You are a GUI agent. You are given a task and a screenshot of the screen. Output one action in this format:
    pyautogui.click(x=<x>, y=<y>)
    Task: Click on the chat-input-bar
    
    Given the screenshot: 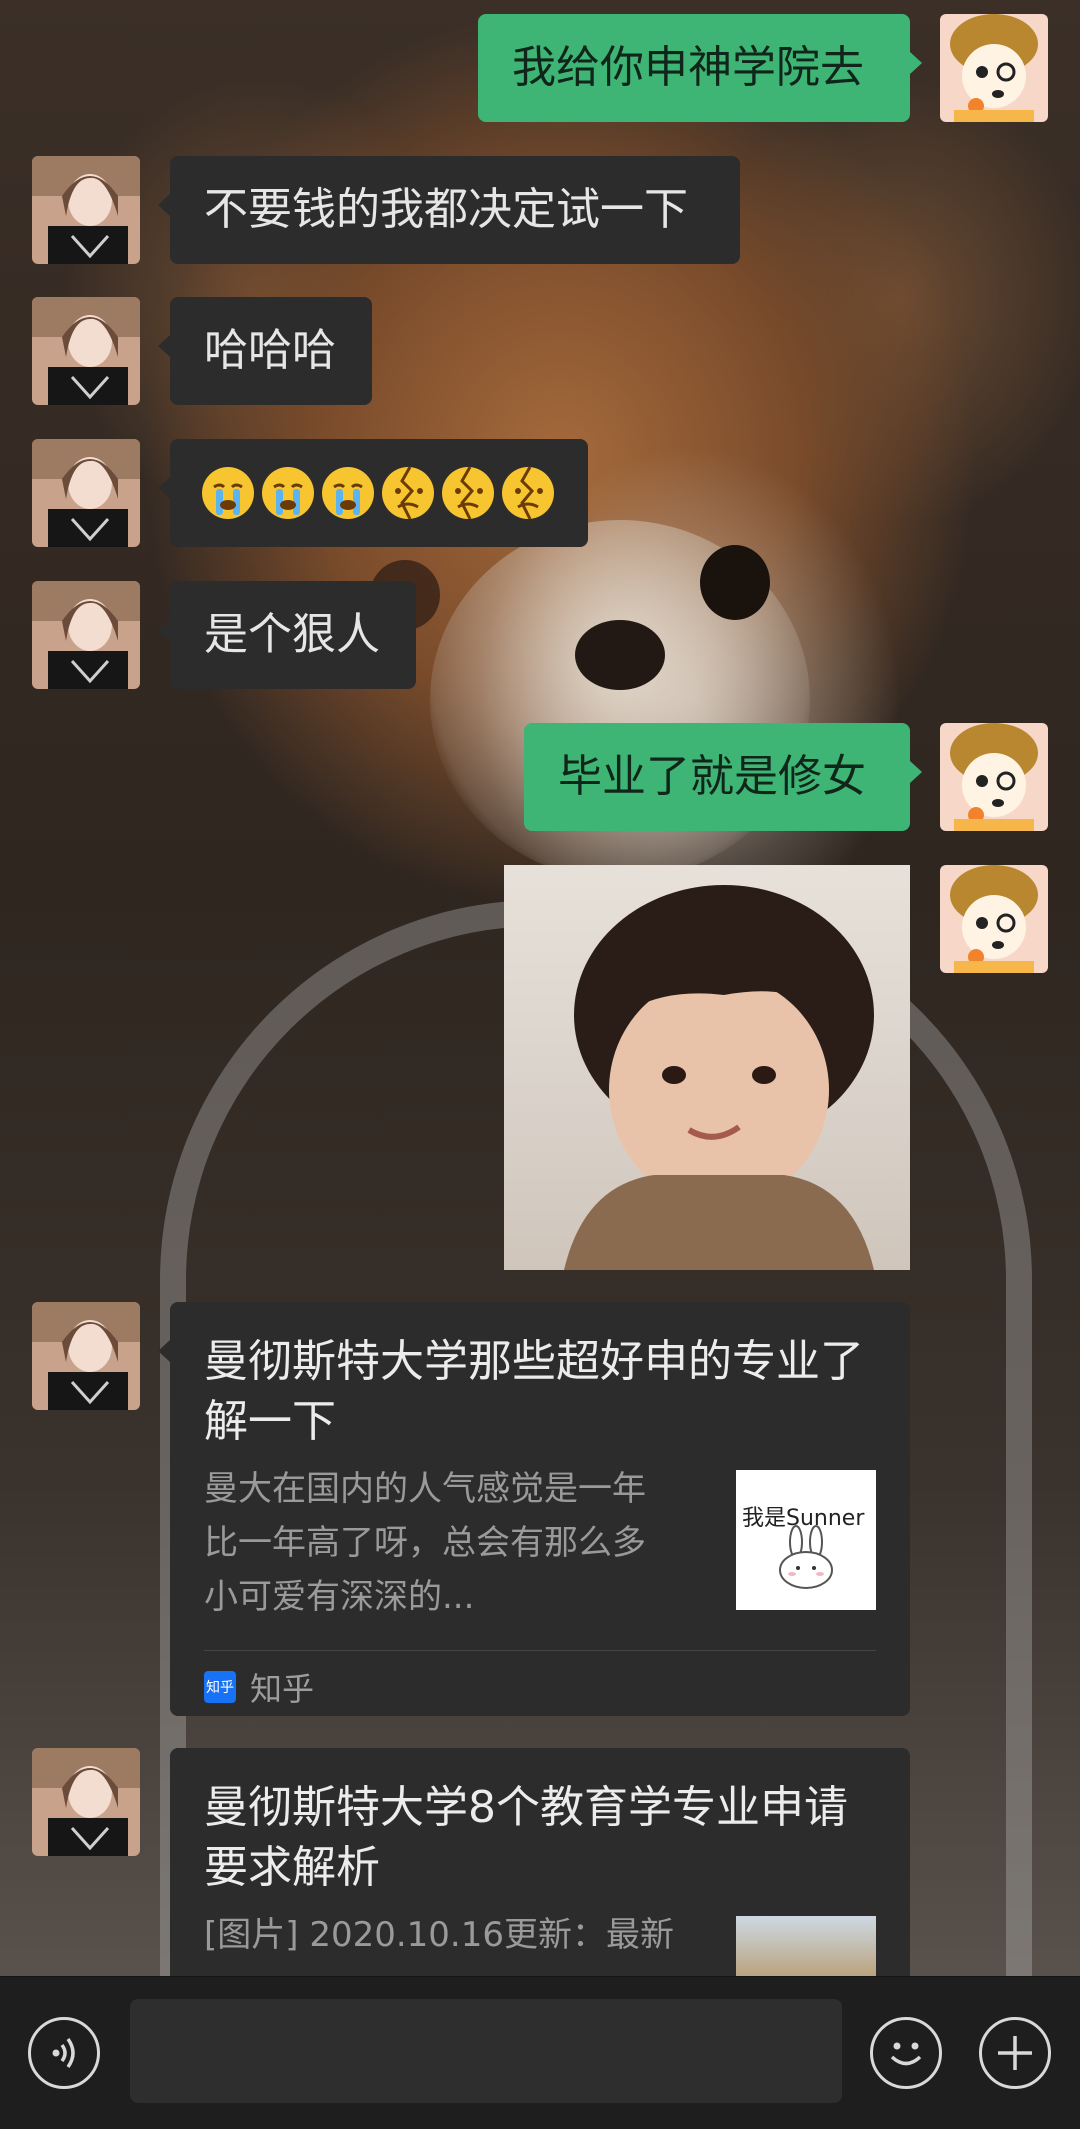 What is the action you would take?
    pyautogui.click(x=540, y=2052)
    